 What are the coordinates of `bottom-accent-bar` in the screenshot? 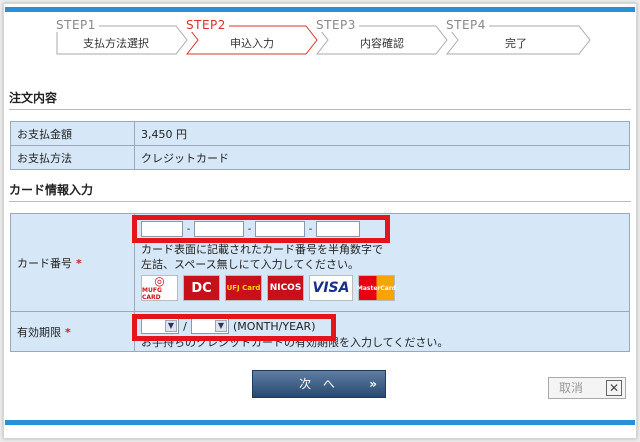 It's located at (320, 422).